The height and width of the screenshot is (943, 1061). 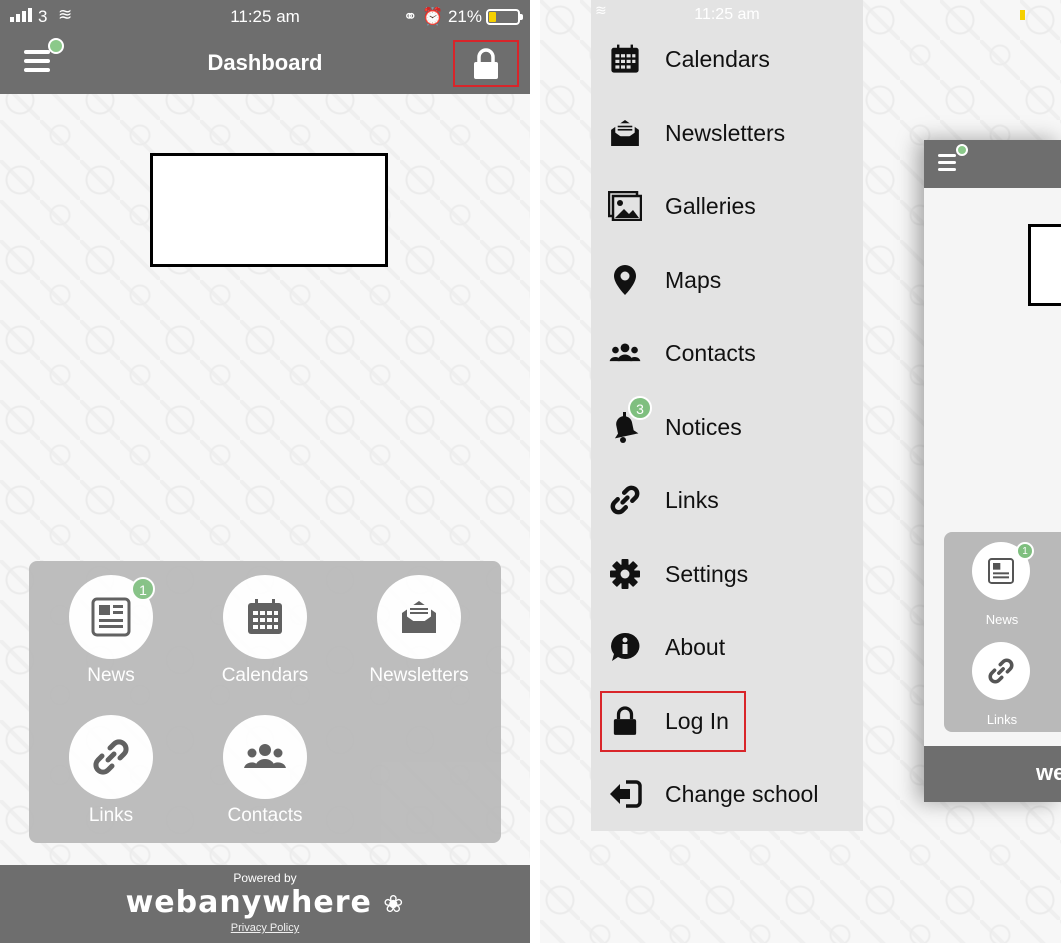 I want to click on powered-by-label: Powered by, so click(x=265, y=878).